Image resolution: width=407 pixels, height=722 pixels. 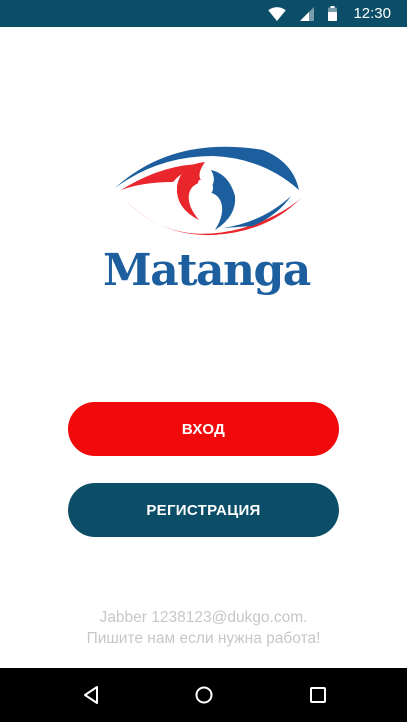 I want to click on matanga-logo: Matanga, so click(x=207, y=225).